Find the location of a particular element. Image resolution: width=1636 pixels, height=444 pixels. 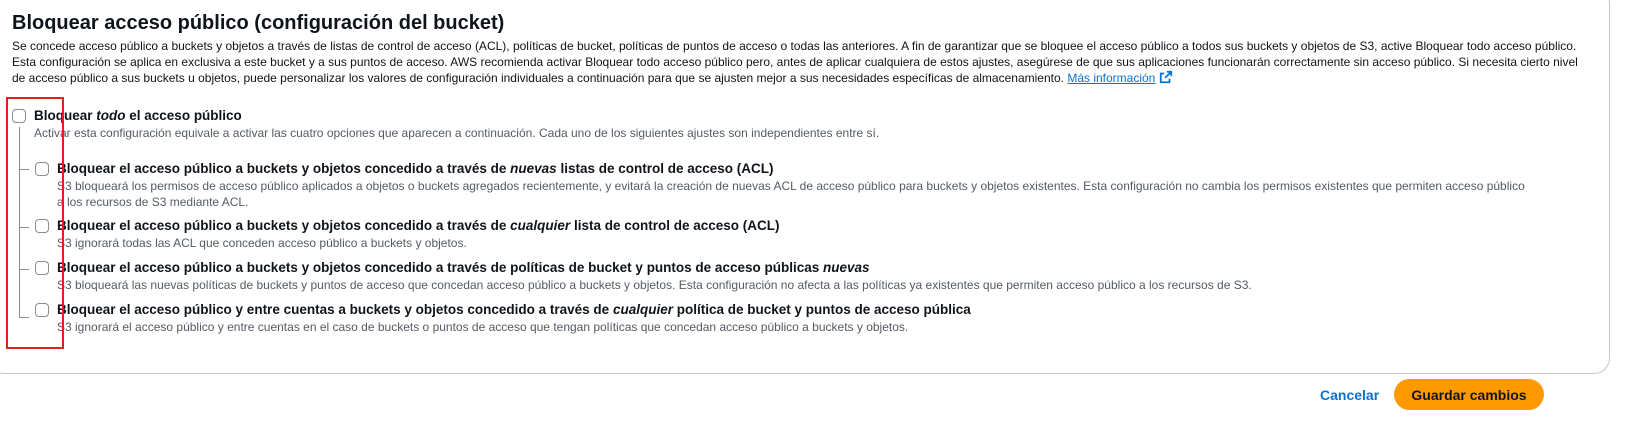

block-all-label: Bloquear todo el acceso público is located at coordinates (138, 116).